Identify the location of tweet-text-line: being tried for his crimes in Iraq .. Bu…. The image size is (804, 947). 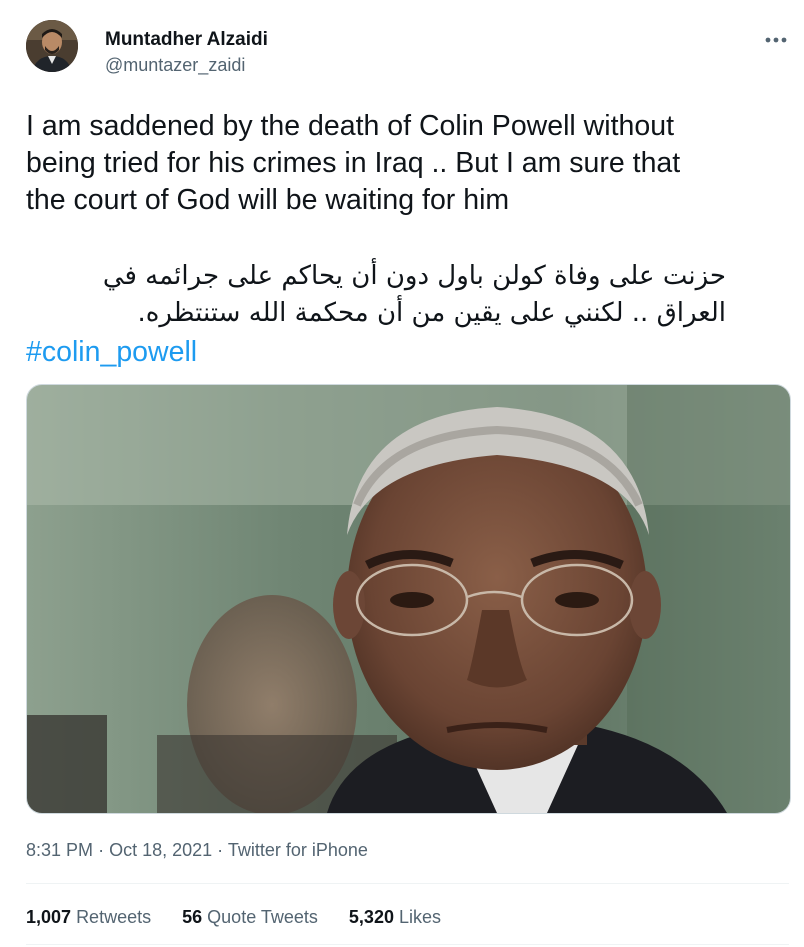
(353, 163).